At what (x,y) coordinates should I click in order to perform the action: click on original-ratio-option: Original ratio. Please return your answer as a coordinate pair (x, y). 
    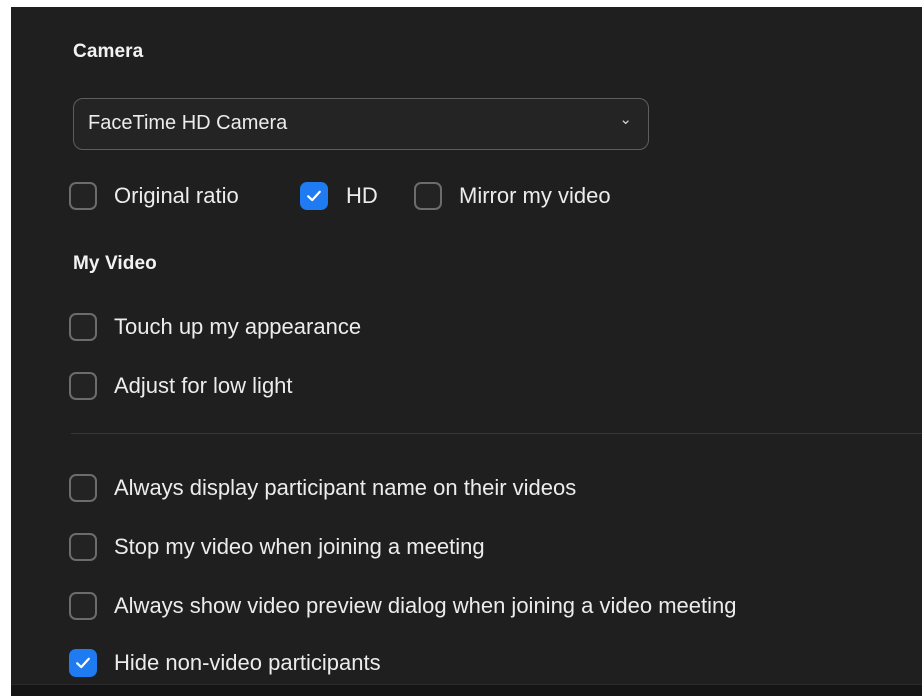
    Looking at the image, I should click on (154, 196).